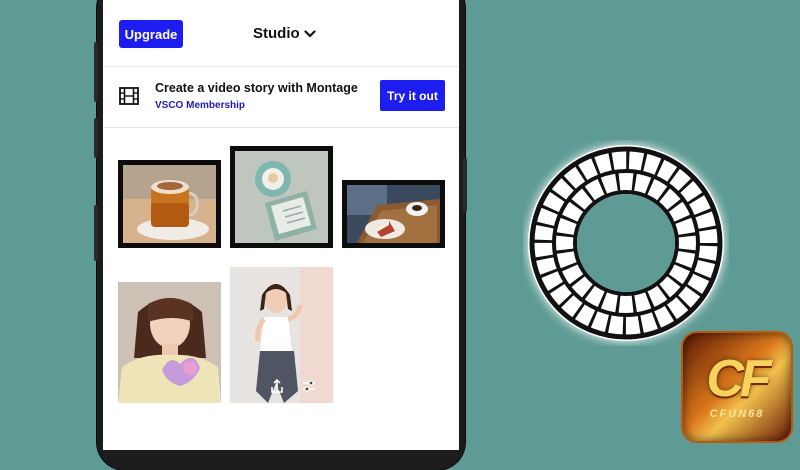 The width and height of the screenshot is (800, 470). What do you see at coordinates (412, 95) in the screenshot?
I see `try-it-out-button: Try it out` at bounding box center [412, 95].